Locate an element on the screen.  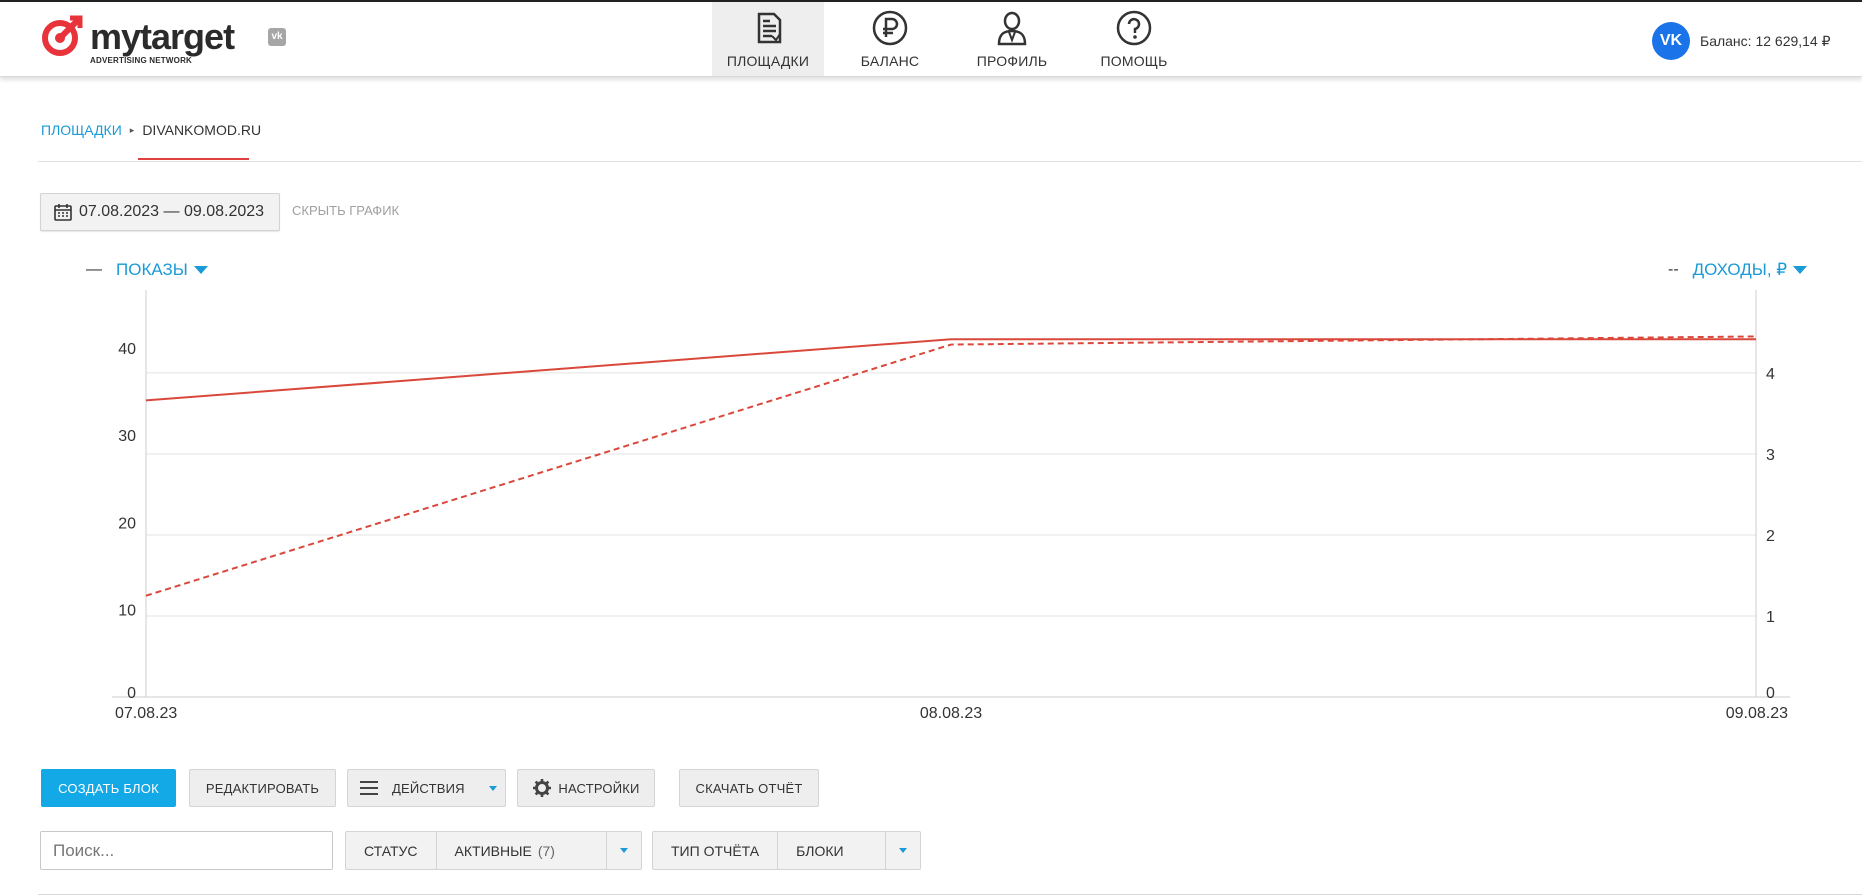
mytarget-logo: mytarget ADVERTISING NETWORK is located at coordinates (170, 40).